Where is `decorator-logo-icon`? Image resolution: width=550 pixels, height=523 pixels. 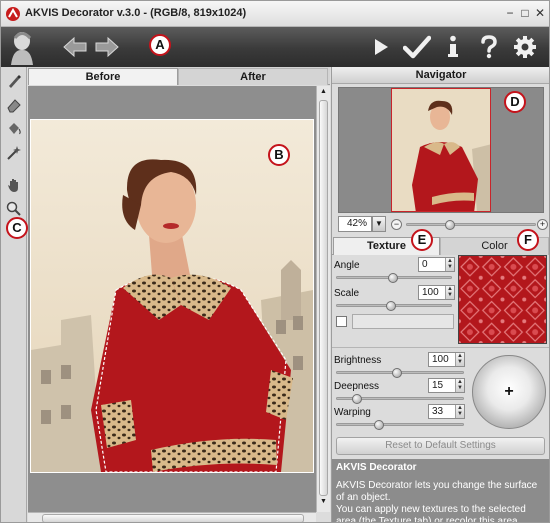 decorator-logo-icon is located at coordinates (22, 48).